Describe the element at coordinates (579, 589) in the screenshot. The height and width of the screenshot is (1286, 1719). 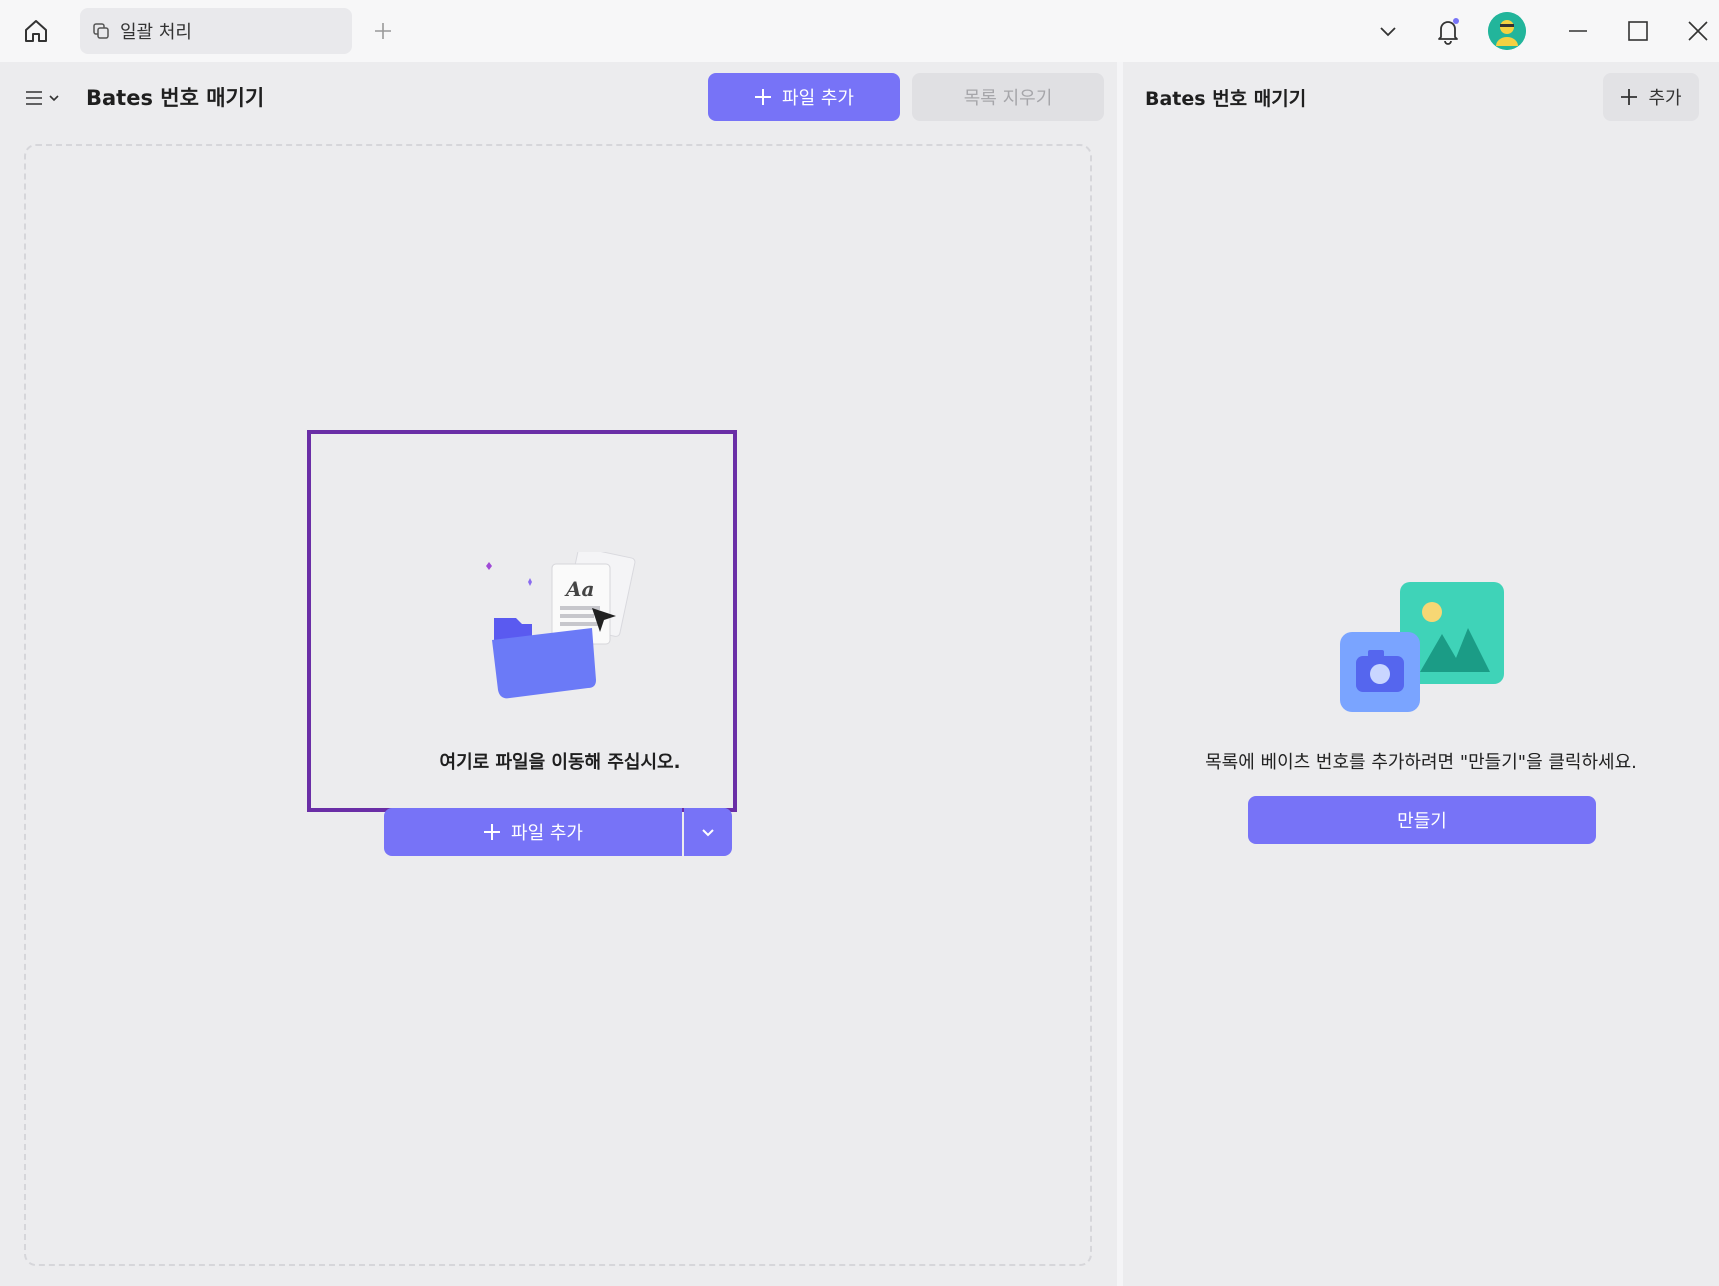
I see `illustration-aa-text: Aa` at that location.